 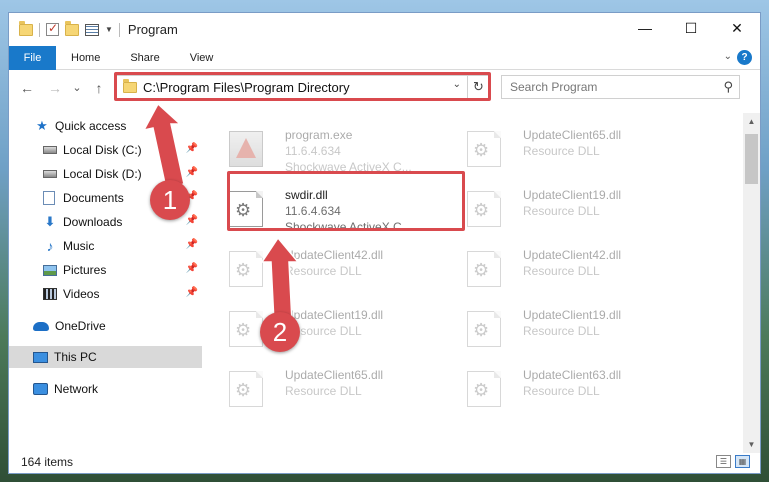 I want to click on details-view-icon: ☰, so click(x=723, y=461).